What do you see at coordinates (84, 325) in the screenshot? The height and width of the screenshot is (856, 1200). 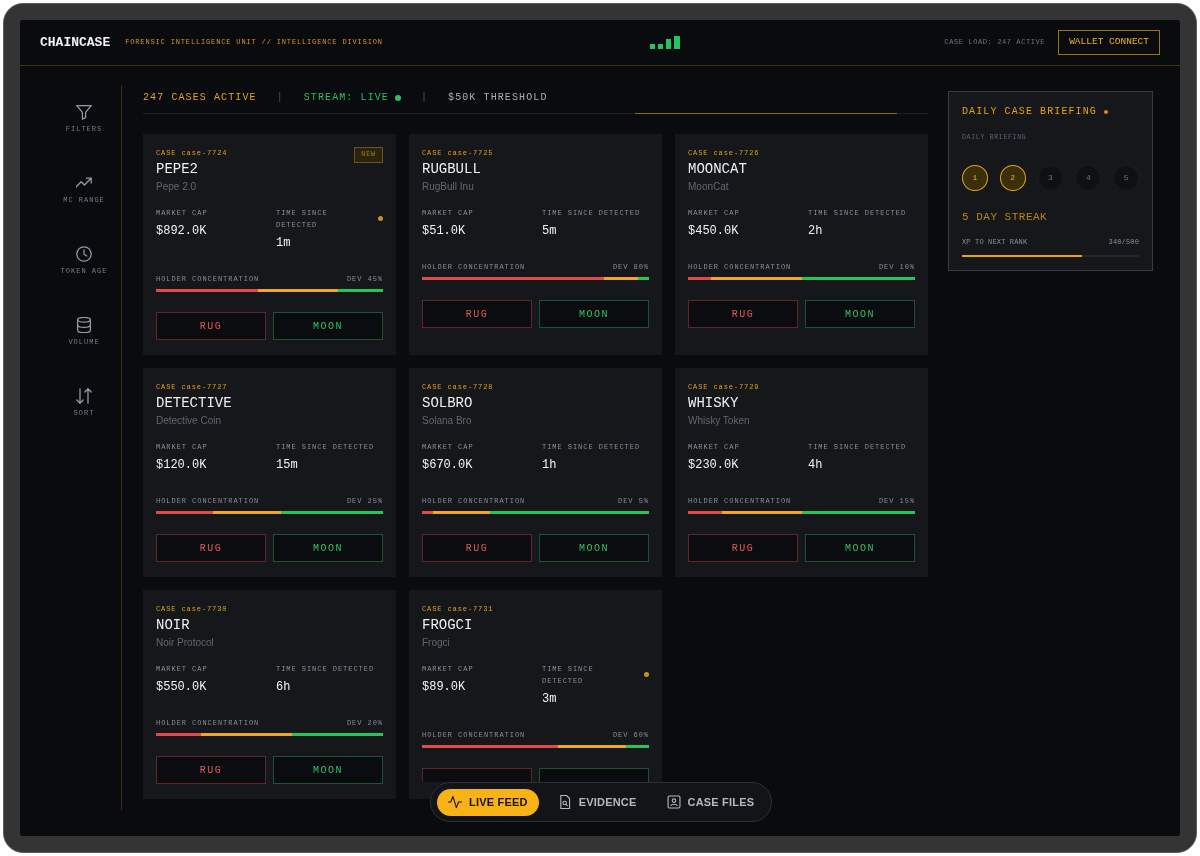 I see `database-icon` at bounding box center [84, 325].